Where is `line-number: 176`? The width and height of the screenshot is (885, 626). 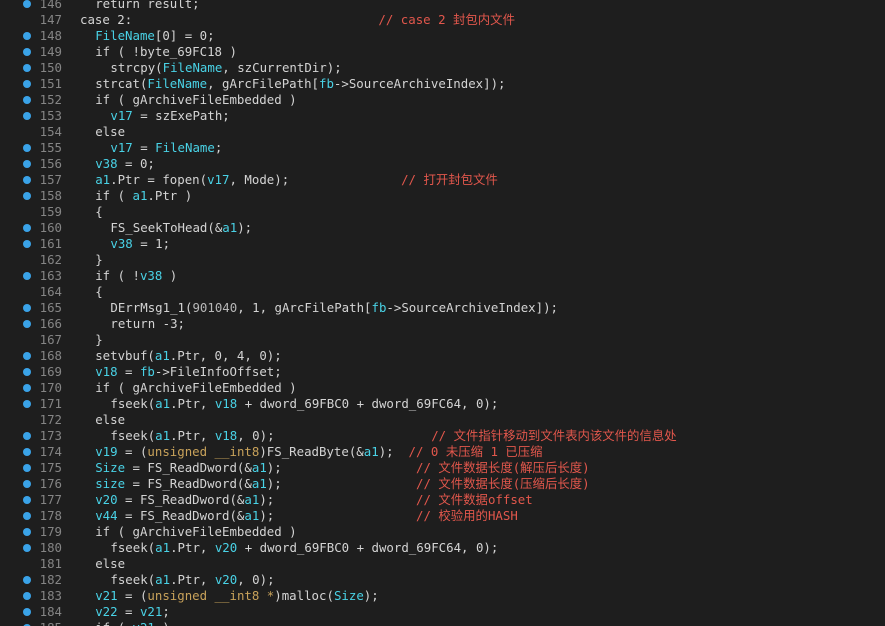
line-number: 176 is located at coordinates (50, 483).